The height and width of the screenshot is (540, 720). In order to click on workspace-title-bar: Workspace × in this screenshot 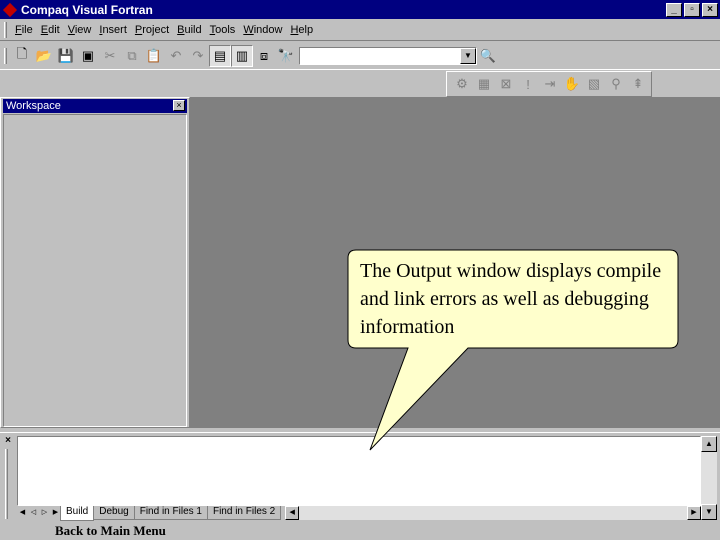, I will do `click(95, 106)`.